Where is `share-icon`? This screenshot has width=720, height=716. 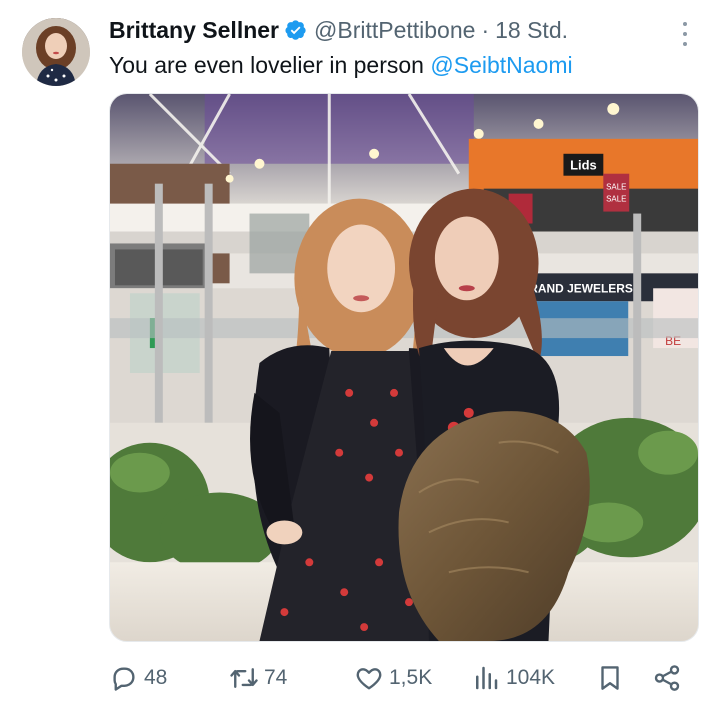
share-icon is located at coordinates (667, 678).